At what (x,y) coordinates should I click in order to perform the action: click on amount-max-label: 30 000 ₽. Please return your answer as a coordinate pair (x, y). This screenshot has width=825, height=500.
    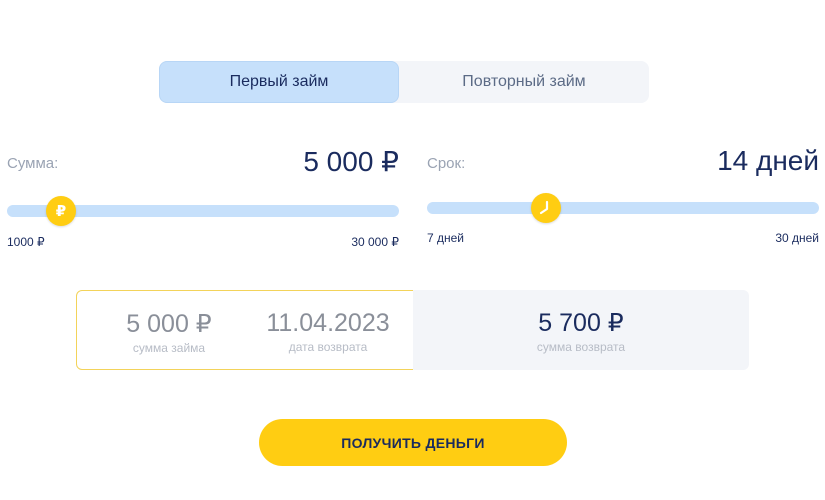
    Looking at the image, I should click on (375, 242).